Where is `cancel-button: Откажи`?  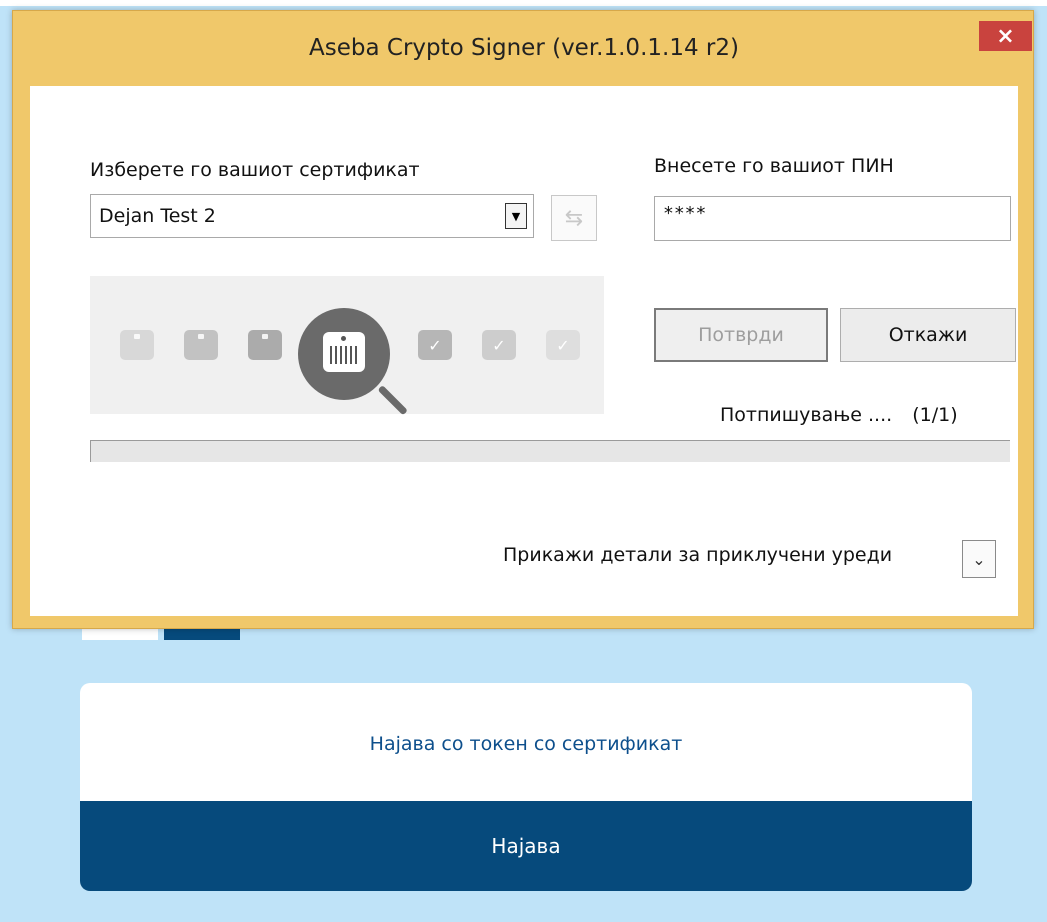 cancel-button: Откажи is located at coordinates (928, 335).